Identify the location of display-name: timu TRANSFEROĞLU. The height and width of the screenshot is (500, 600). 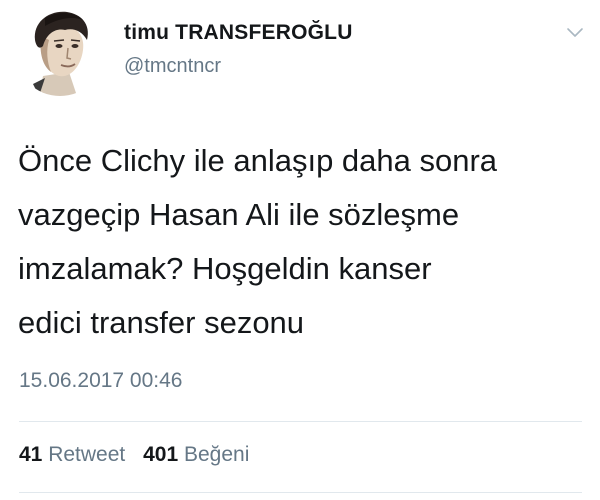
(238, 33).